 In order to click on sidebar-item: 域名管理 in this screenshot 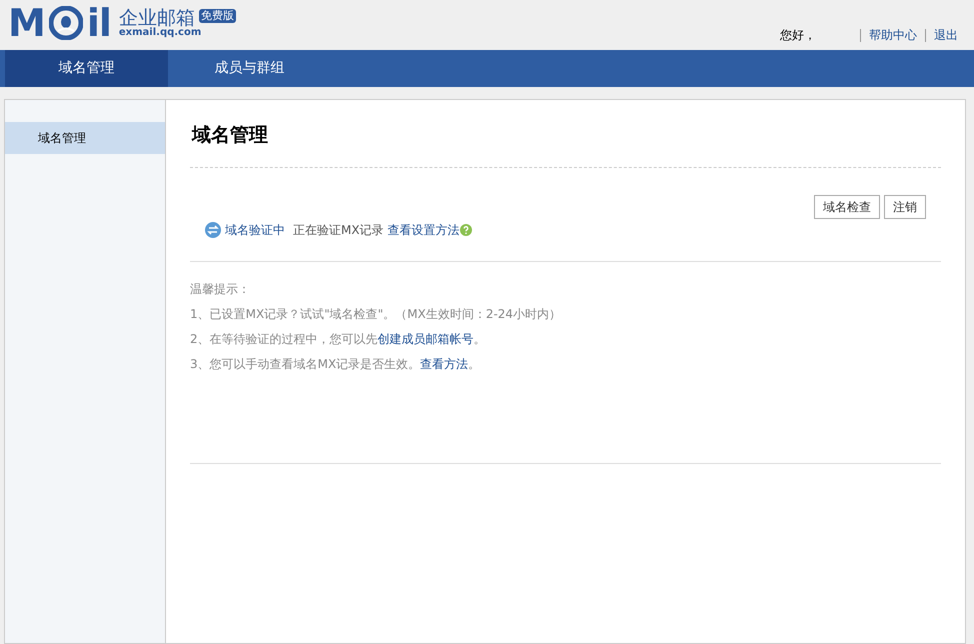, I will do `click(85, 138)`.